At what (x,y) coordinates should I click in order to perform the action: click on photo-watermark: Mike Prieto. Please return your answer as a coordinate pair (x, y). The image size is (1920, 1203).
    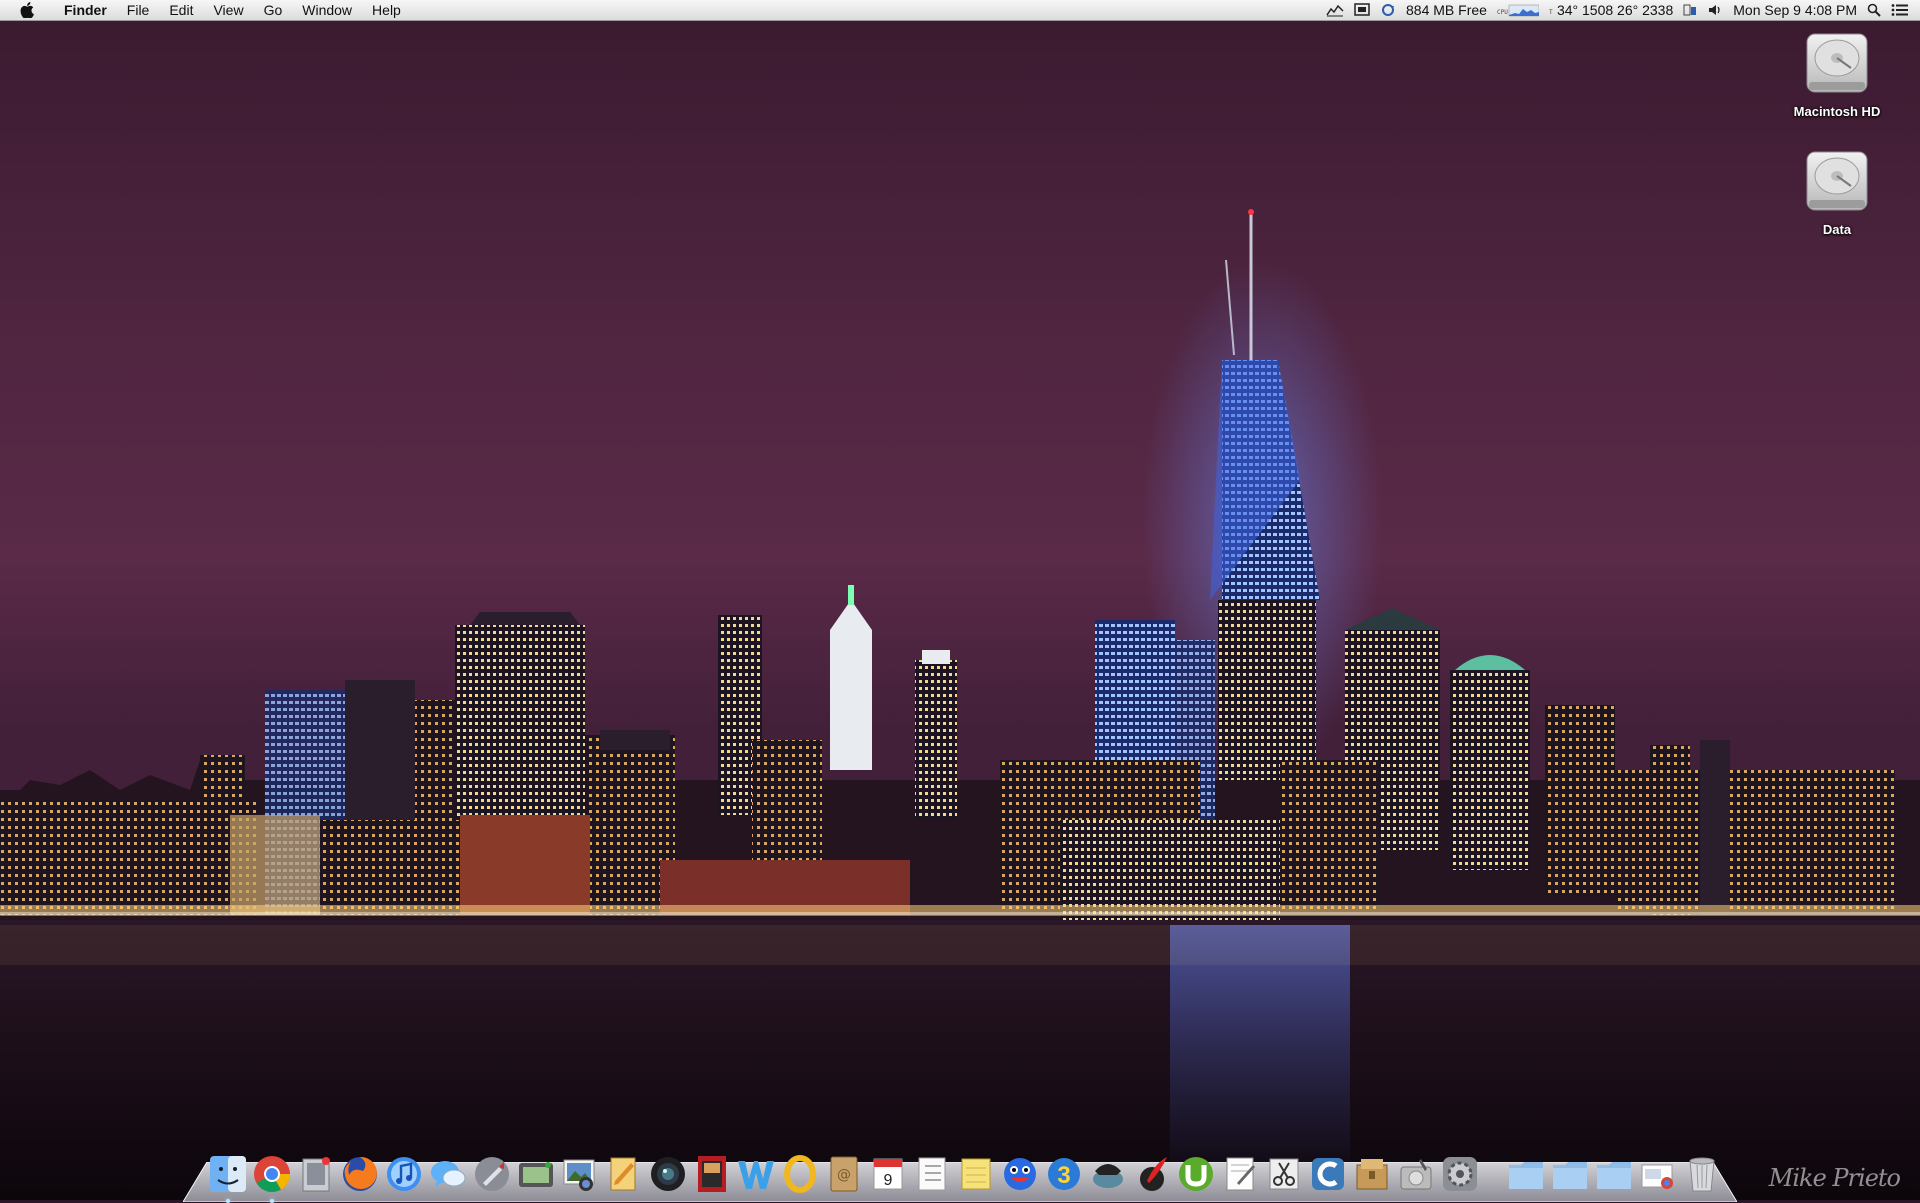
    Looking at the image, I should click on (1834, 1178).